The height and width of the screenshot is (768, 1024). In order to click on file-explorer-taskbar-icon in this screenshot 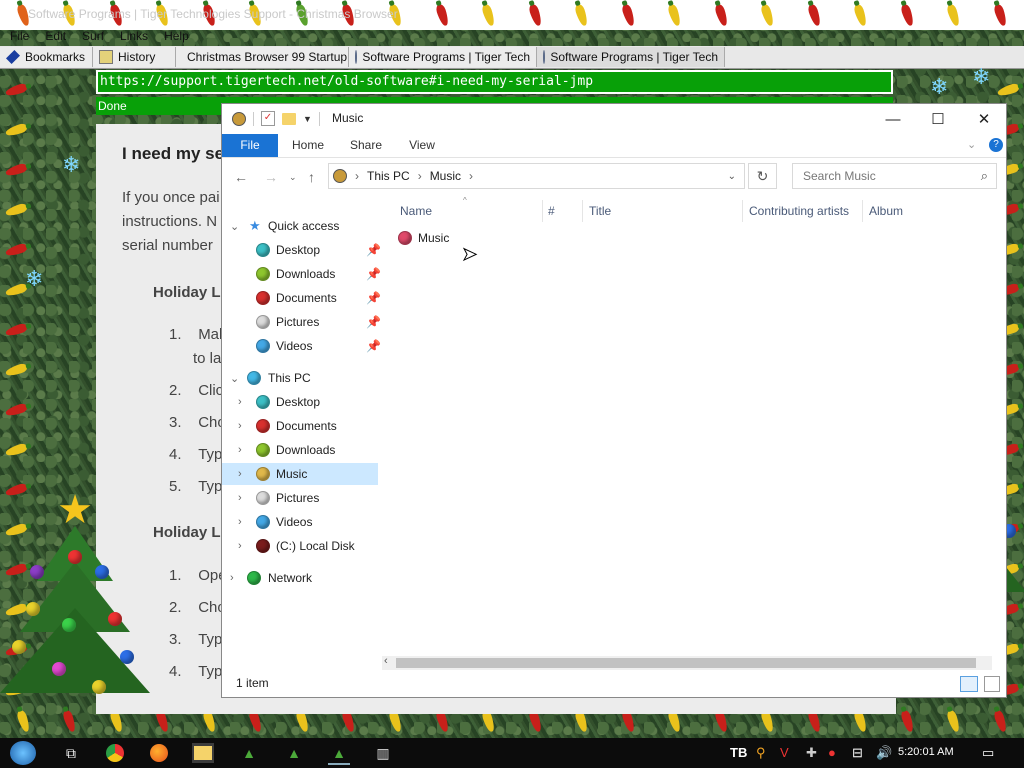, I will do `click(203, 753)`.